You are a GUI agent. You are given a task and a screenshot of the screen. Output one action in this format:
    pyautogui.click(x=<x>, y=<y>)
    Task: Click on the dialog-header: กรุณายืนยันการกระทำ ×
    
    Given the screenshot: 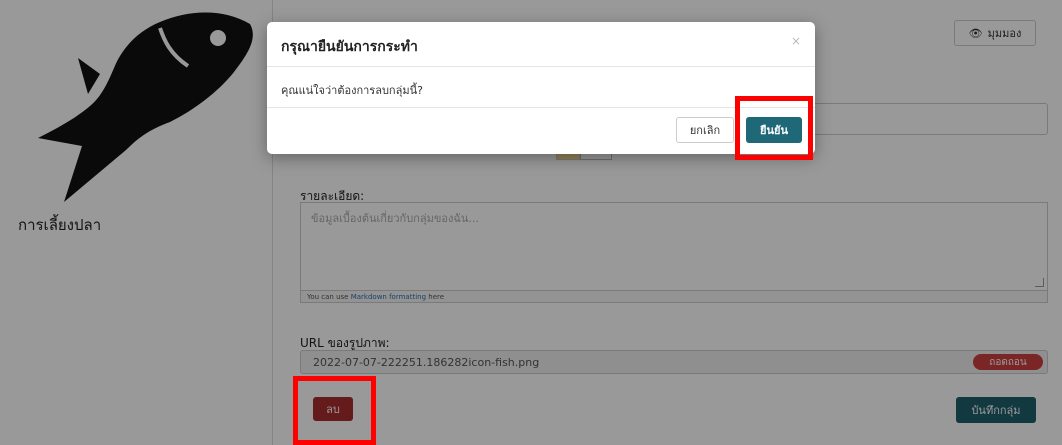 What is the action you would take?
    pyautogui.click(x=541, y=44)
    